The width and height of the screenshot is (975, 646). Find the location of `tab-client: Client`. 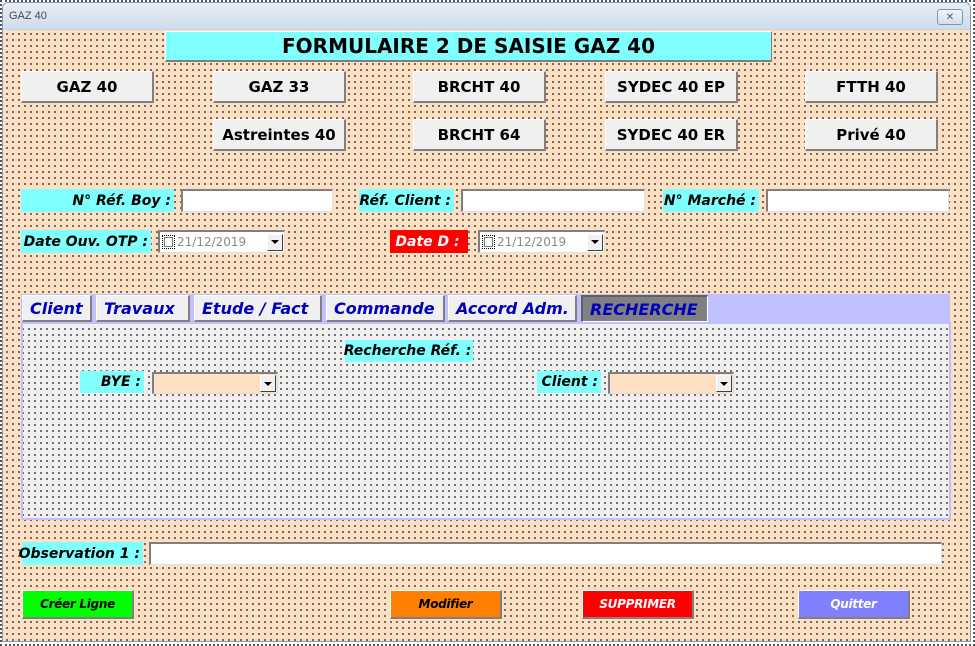

tab-client: Client is located at coordinates (57, 308).